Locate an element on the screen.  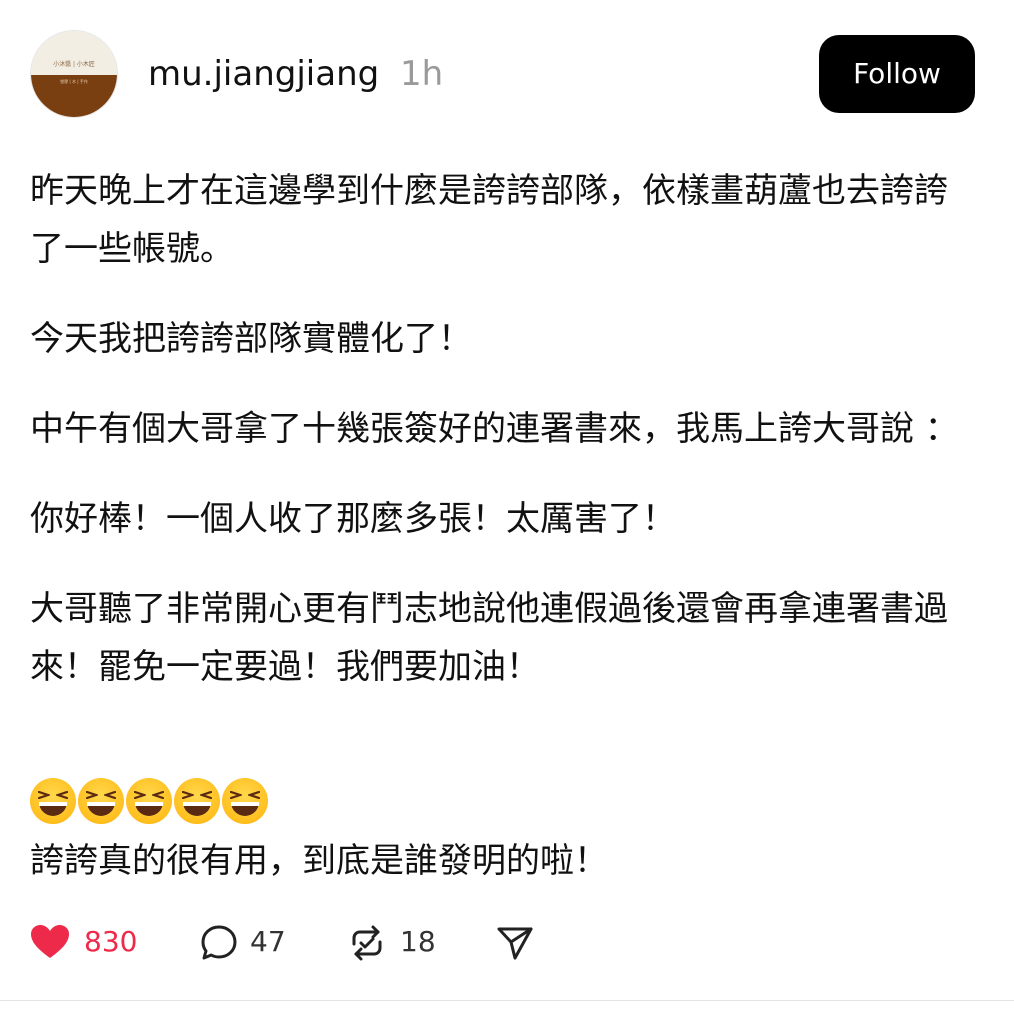
share-button is located at coordinates (516, 942).